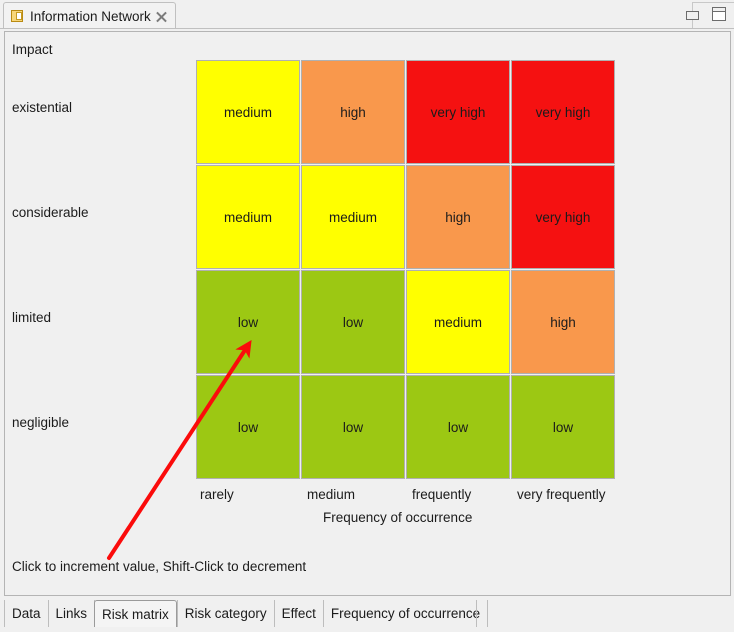 This screenshot has height=632, width=734. I want to click on bottom-tab-data: Data, so click(26, 613).